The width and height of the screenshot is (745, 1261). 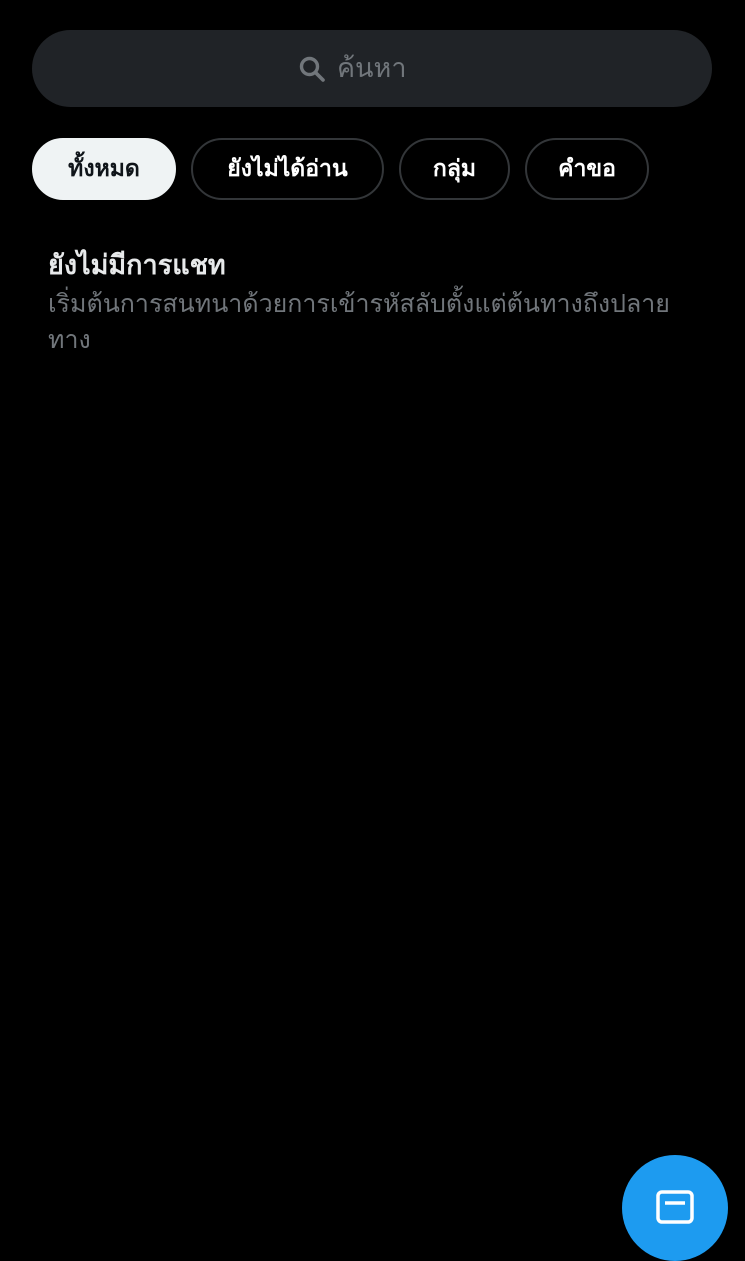 What do you see at coordinates (137, 265) in the screenshot?
I see `empty-state-title: ยังไม่มีการแชท` at bounding box center [137, 265].